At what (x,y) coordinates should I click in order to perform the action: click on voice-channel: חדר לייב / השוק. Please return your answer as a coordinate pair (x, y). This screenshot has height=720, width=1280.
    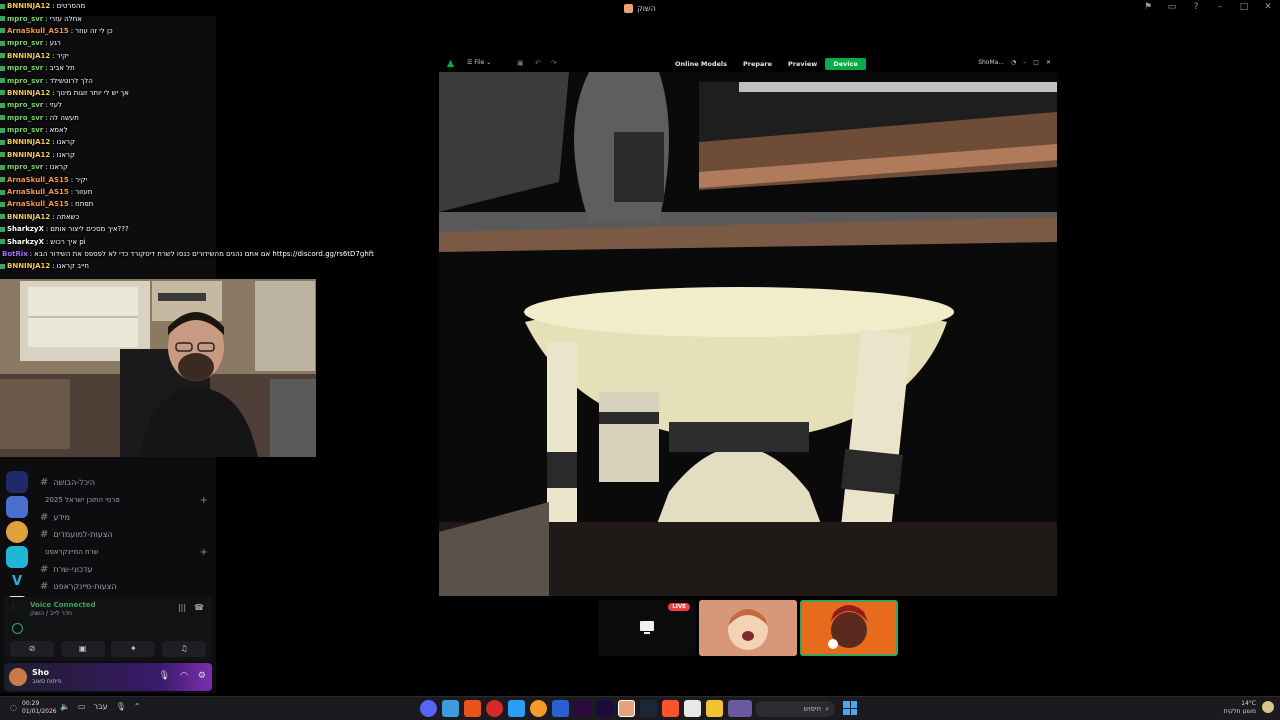
    Looking at the image, I should click on (51, 613).